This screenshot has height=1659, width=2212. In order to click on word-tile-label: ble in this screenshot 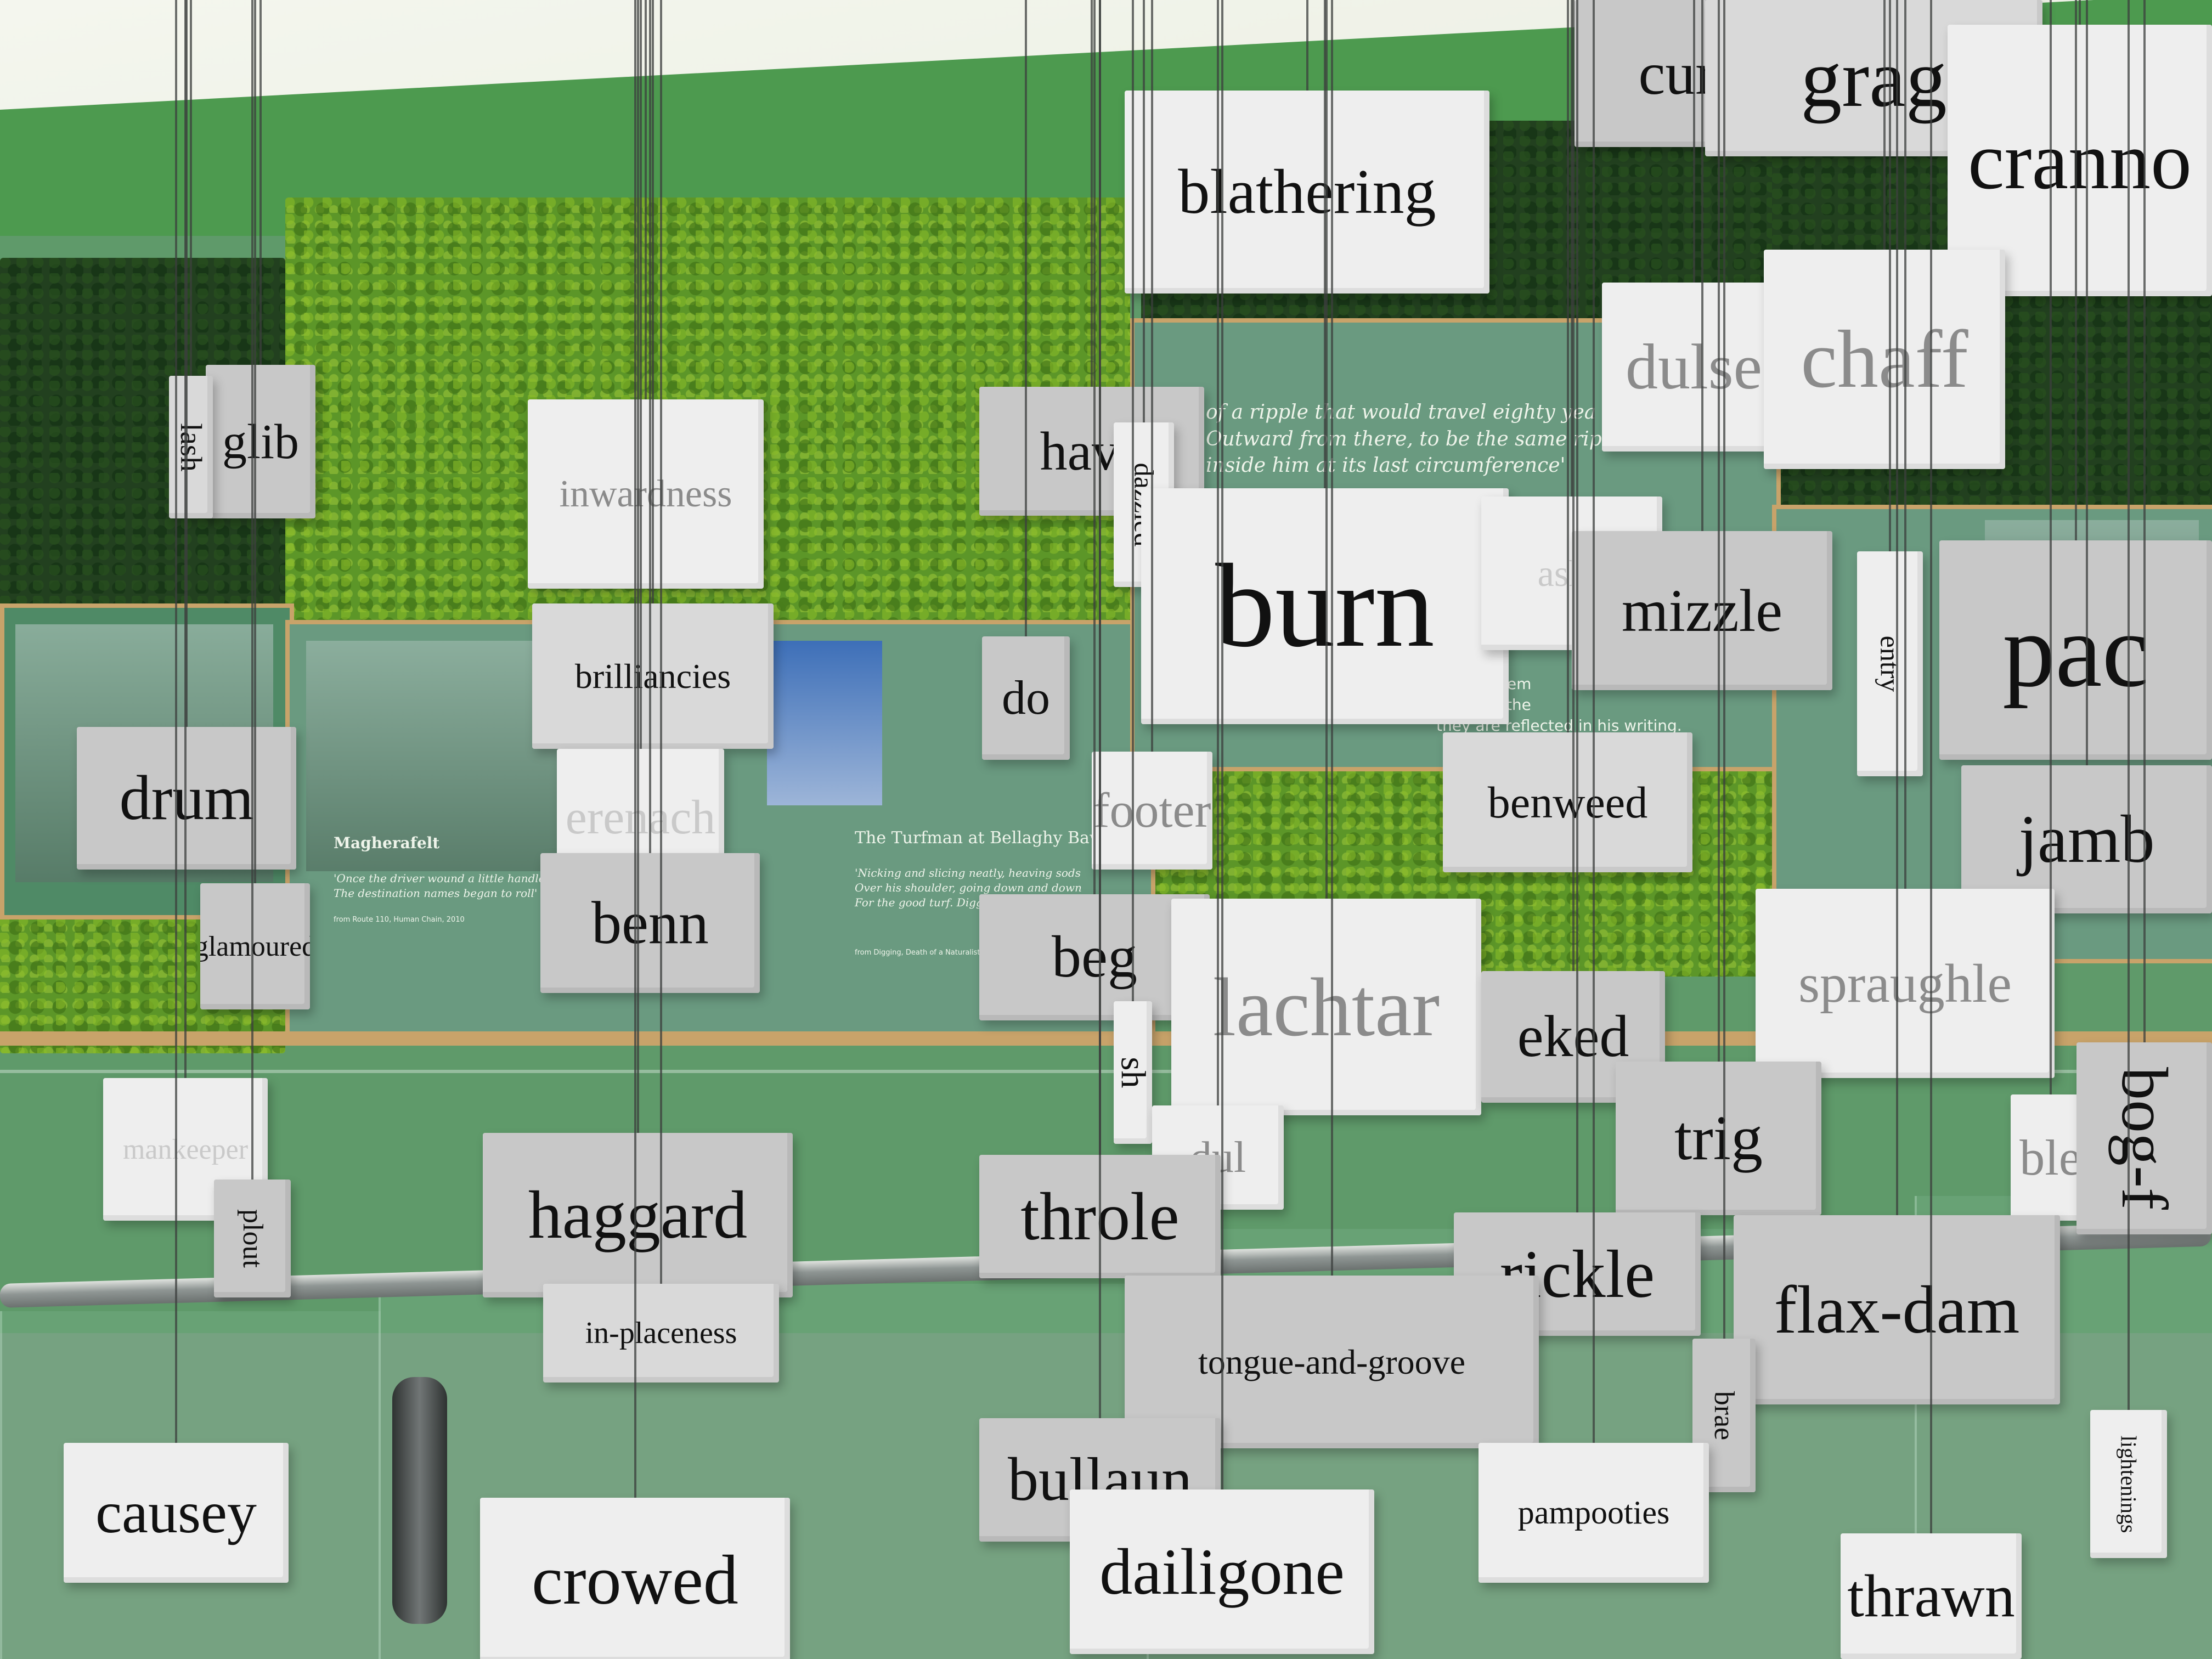, I will do `click(2050, 1158)`.